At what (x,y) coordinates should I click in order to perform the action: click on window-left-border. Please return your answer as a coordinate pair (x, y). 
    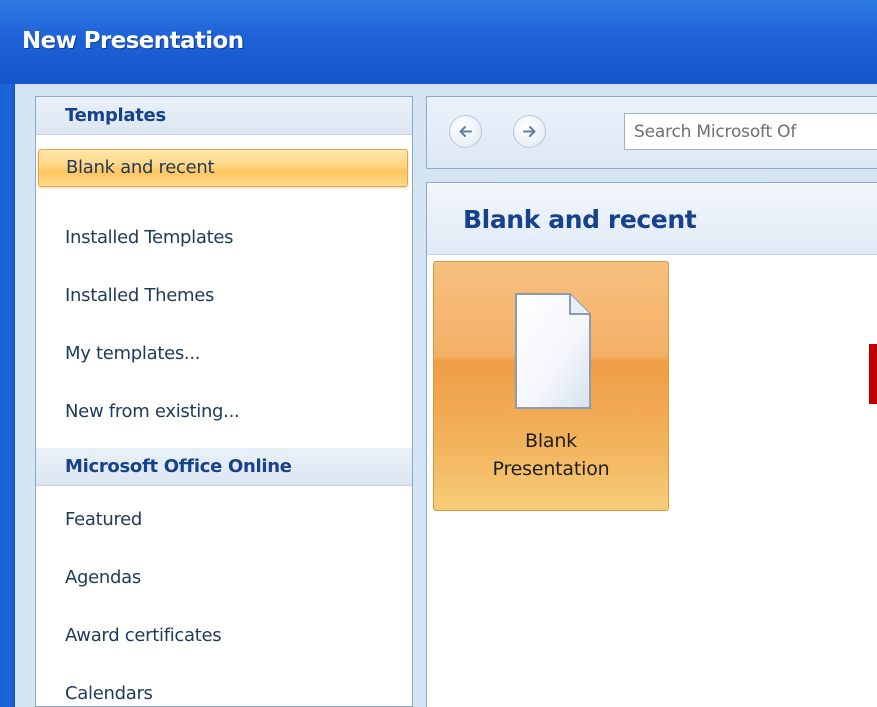
    Looking at the image, I should click on (7, 395).